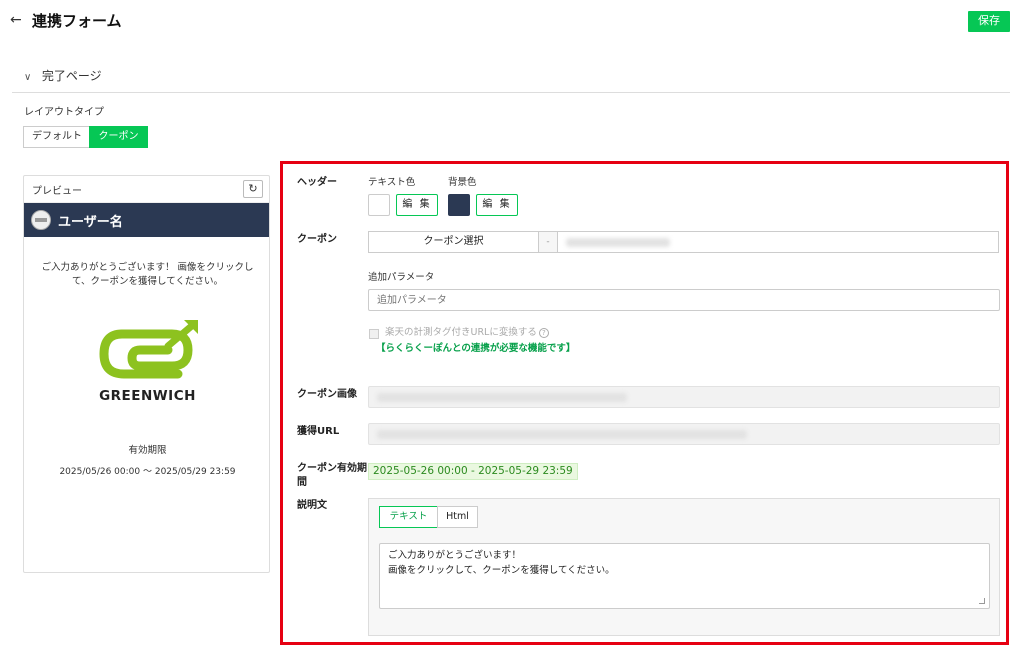  I want to click on preview-user-bar: ユーザー名, so click(146, 220).